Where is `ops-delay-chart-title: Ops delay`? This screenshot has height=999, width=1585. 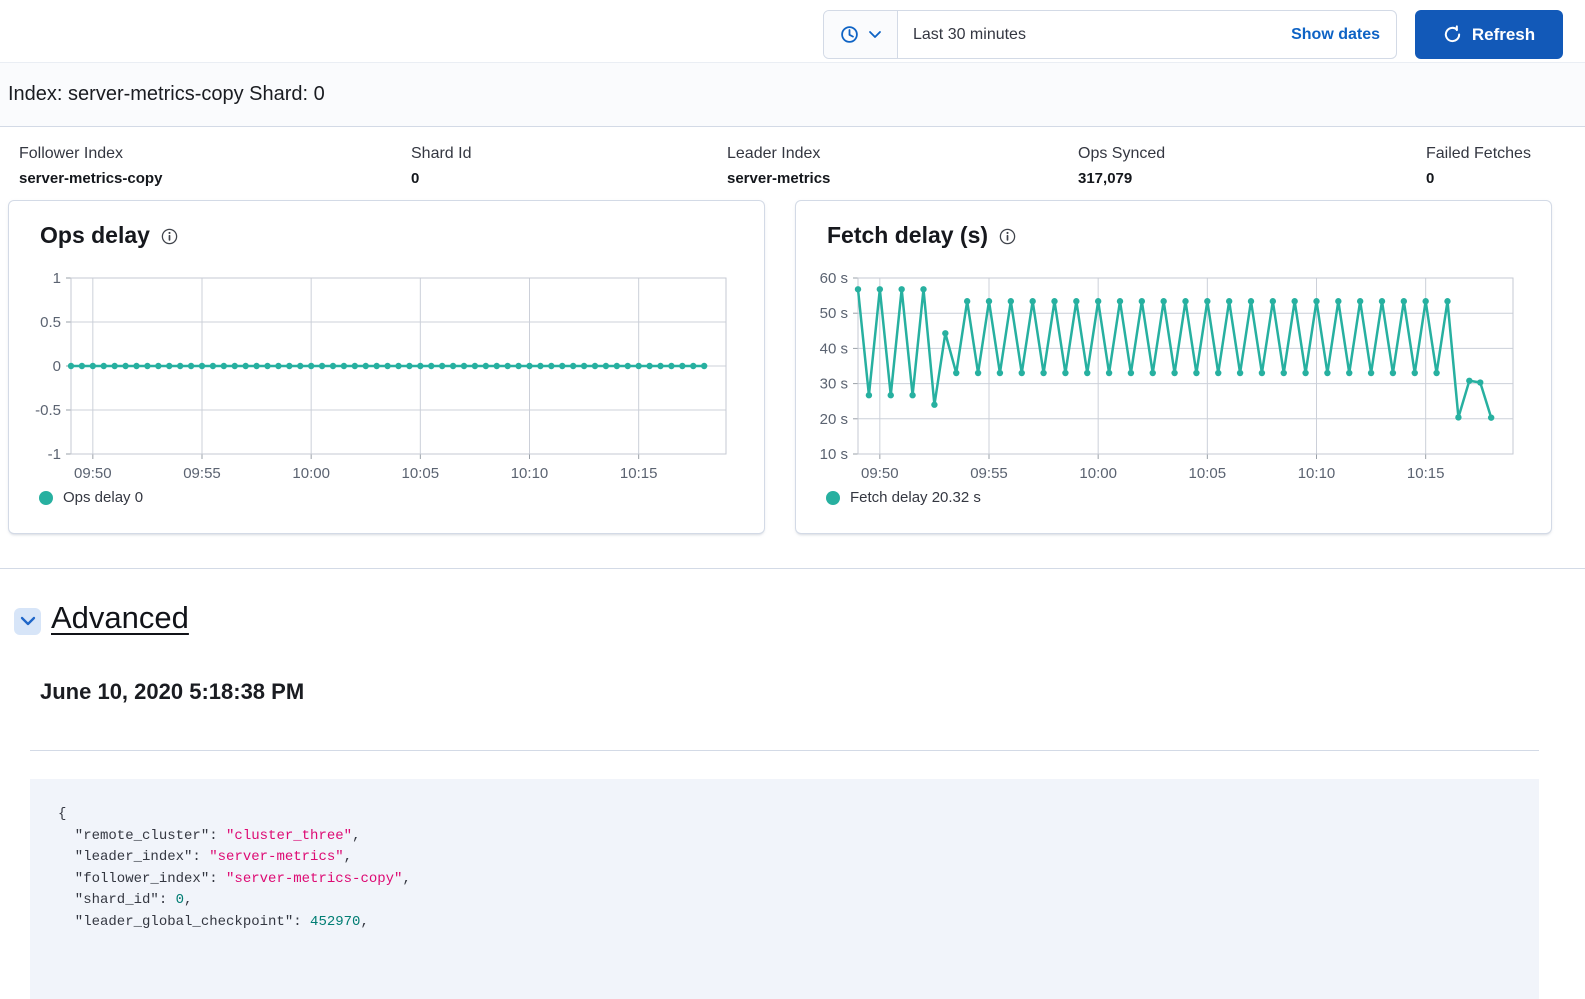 ops-delay-chart-title: Ops delay is located at coordinates (95, 235).